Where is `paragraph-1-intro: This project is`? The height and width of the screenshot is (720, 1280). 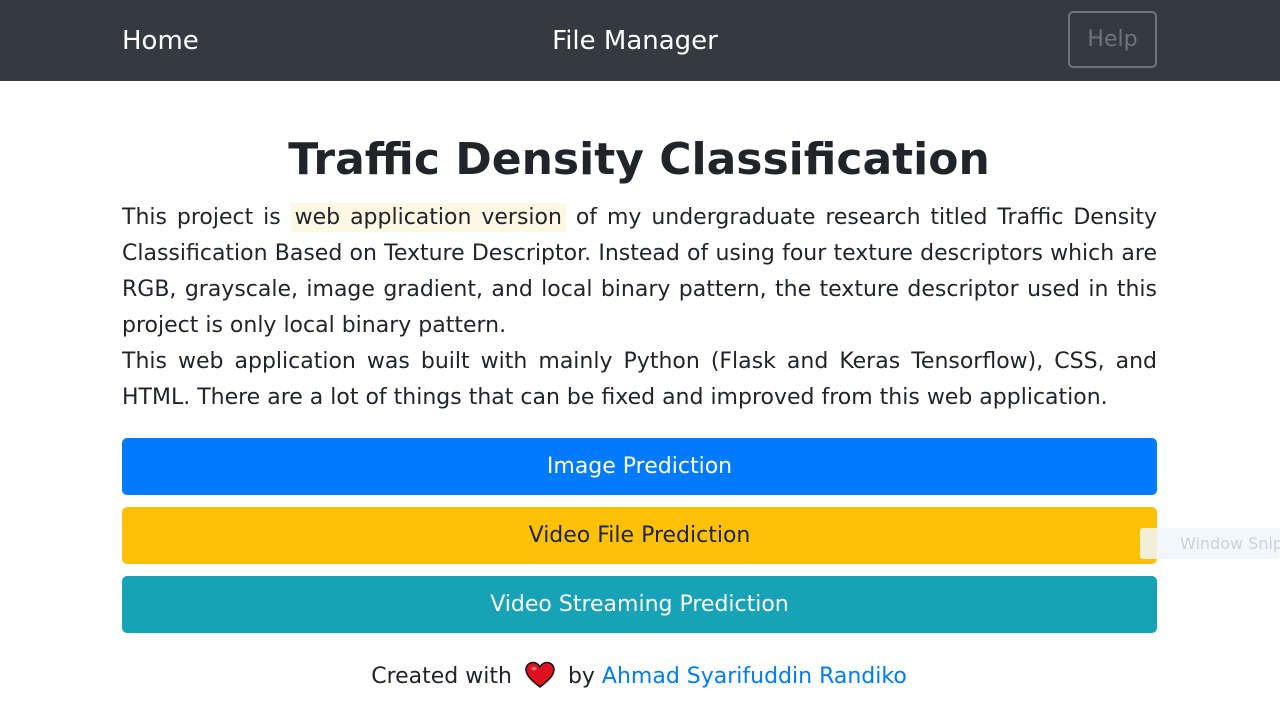
paragraph-1-intro: This project is is located at coordinates (206, 217).